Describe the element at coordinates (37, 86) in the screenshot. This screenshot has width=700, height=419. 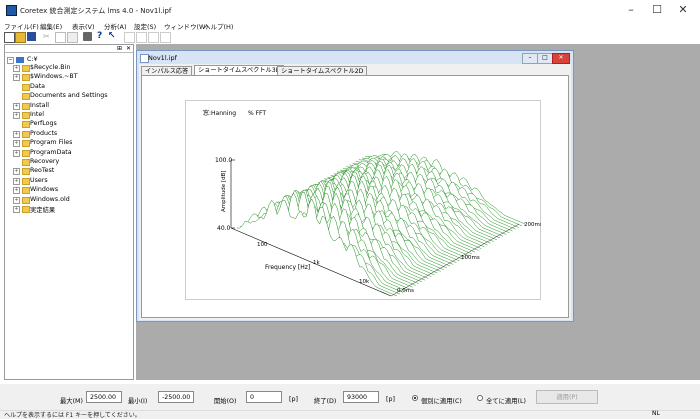
I see `tree-item: Data` at that location.